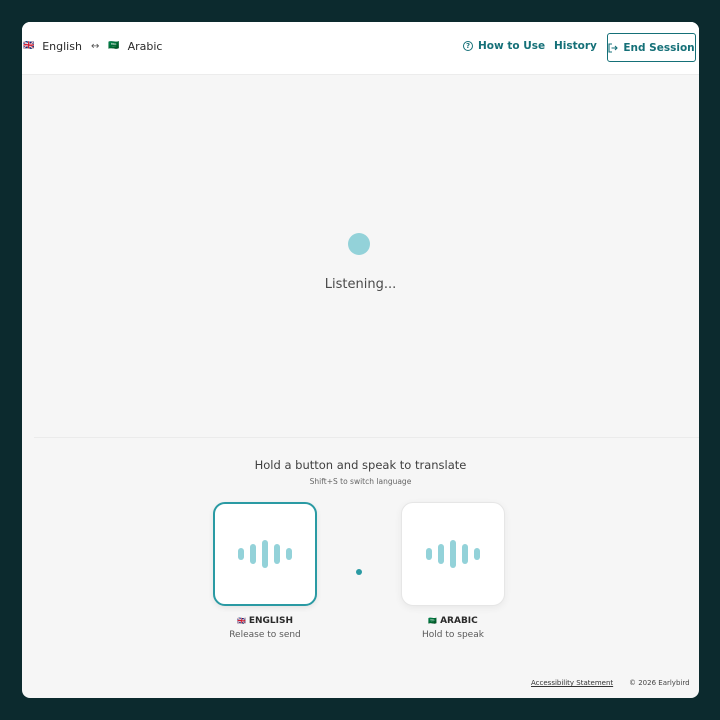 The image size is (720, 720). Describe the element at coordinates (366, 437) in the screenshot. I see `divider` at that location.